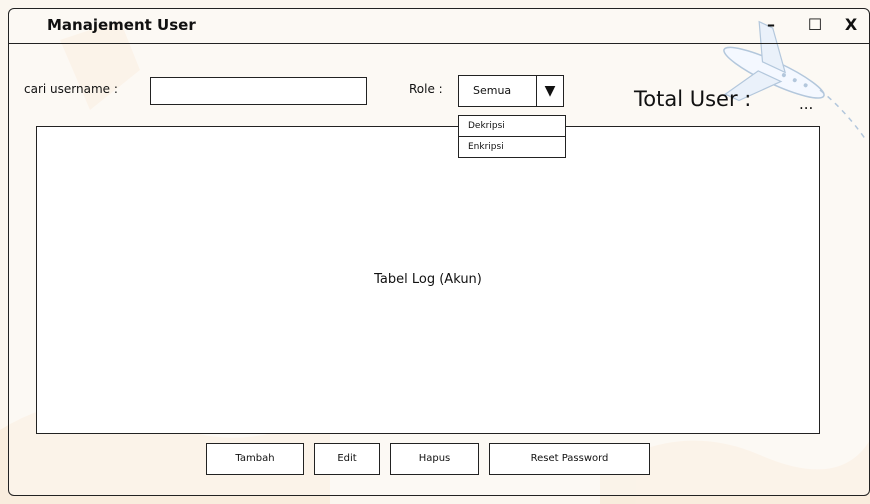 Image resolution: width=870 pixels, height=504 pixels. I want to click on role-dropdown-menu: Dekripsi Enkripsi, so click(512, 136).